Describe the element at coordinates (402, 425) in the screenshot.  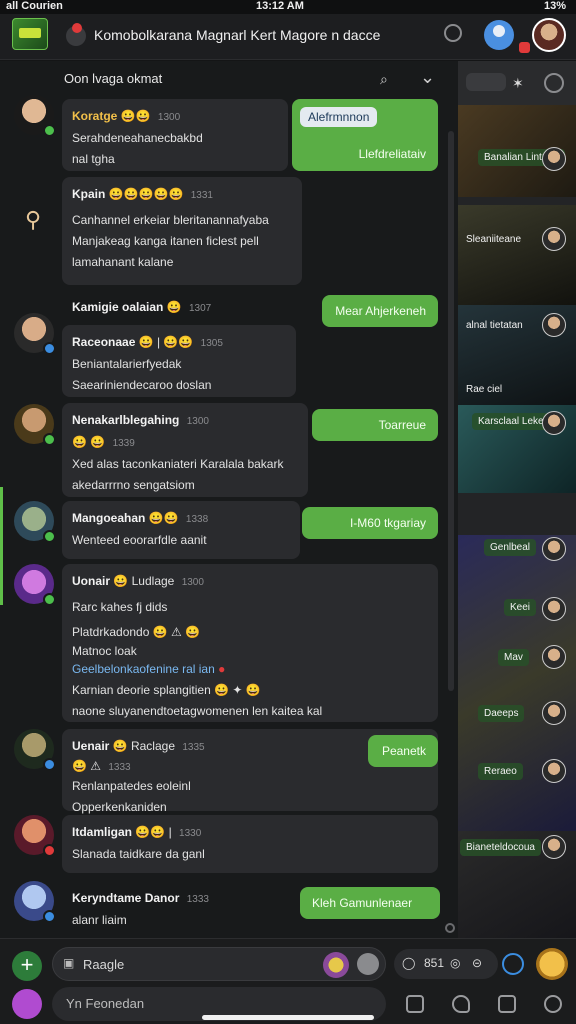
I see `reply-text: Toarreue` at that location.